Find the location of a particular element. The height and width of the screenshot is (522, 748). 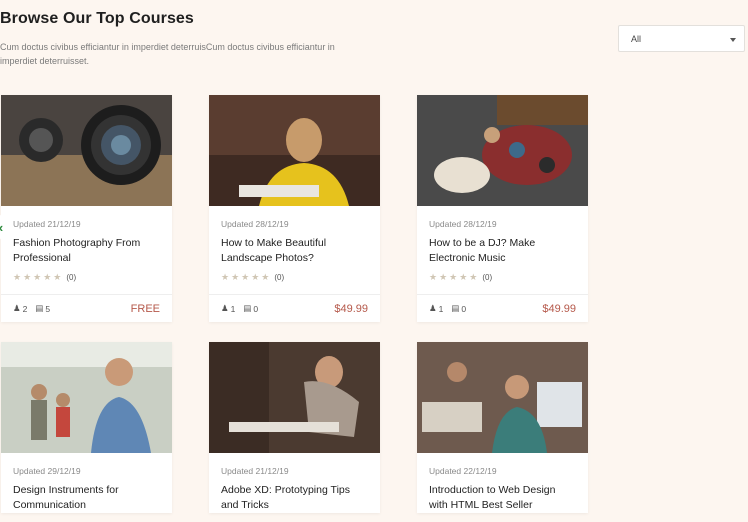

course-title: How to Make Beautiful Landscape Photos? is located at coordinates (294, 251).